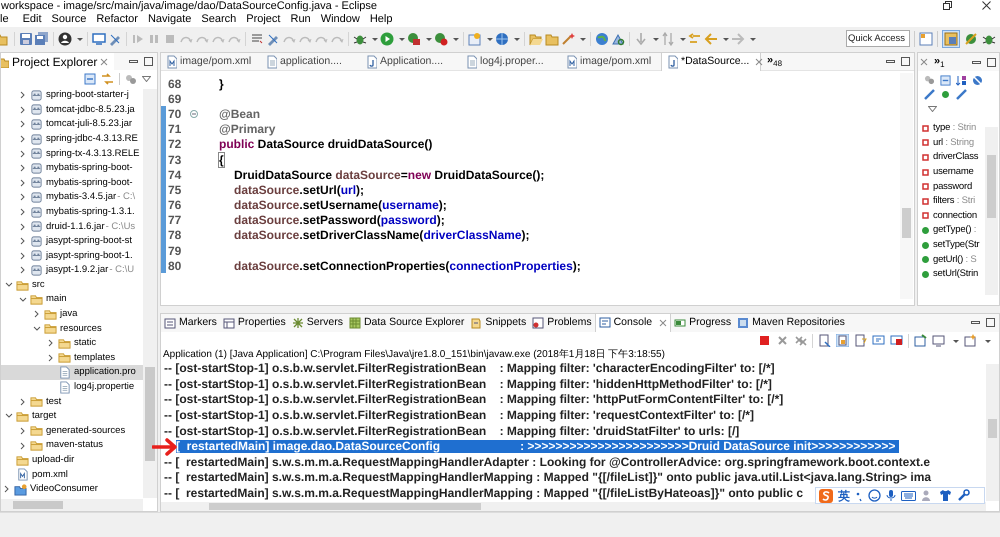 This screenshot has width=1000, height=537. What do you see at coordinates (263, 19) in the screenshot?
I see `menu-item: Project` at bounding box center [263, 19].